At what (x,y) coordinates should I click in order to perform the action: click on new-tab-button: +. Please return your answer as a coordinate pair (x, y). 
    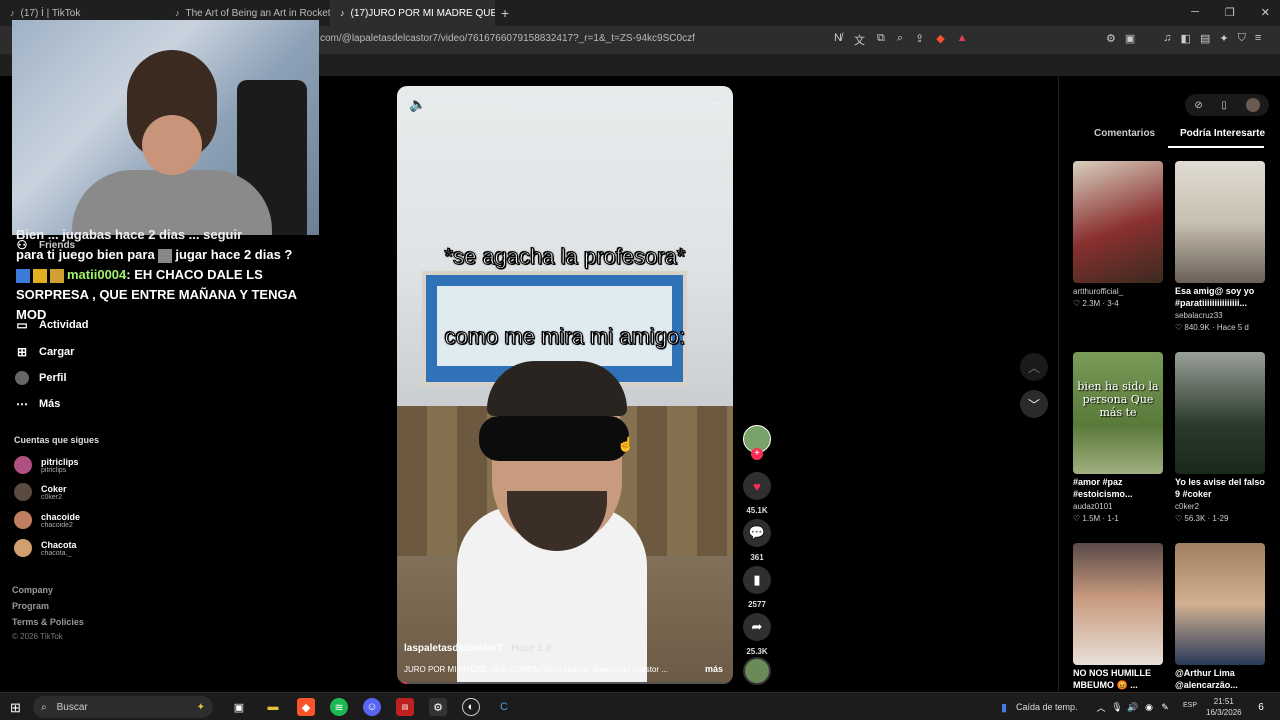
    Looking at the image, I should click on (505, 13).